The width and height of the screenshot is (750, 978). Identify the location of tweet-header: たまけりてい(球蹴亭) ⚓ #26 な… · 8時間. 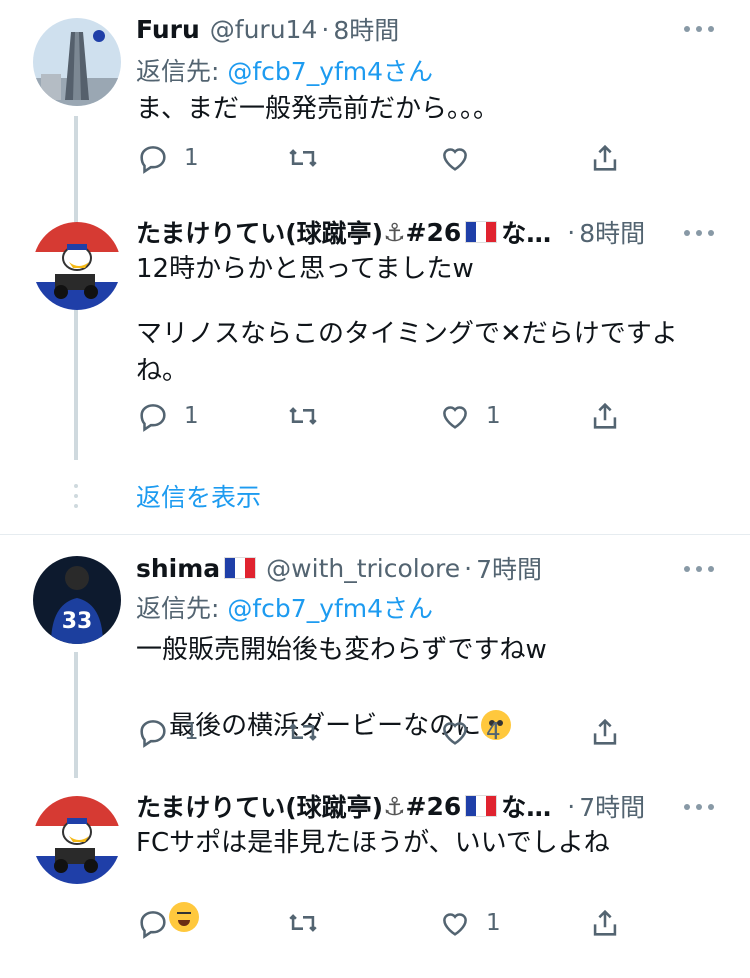
(403, 232).